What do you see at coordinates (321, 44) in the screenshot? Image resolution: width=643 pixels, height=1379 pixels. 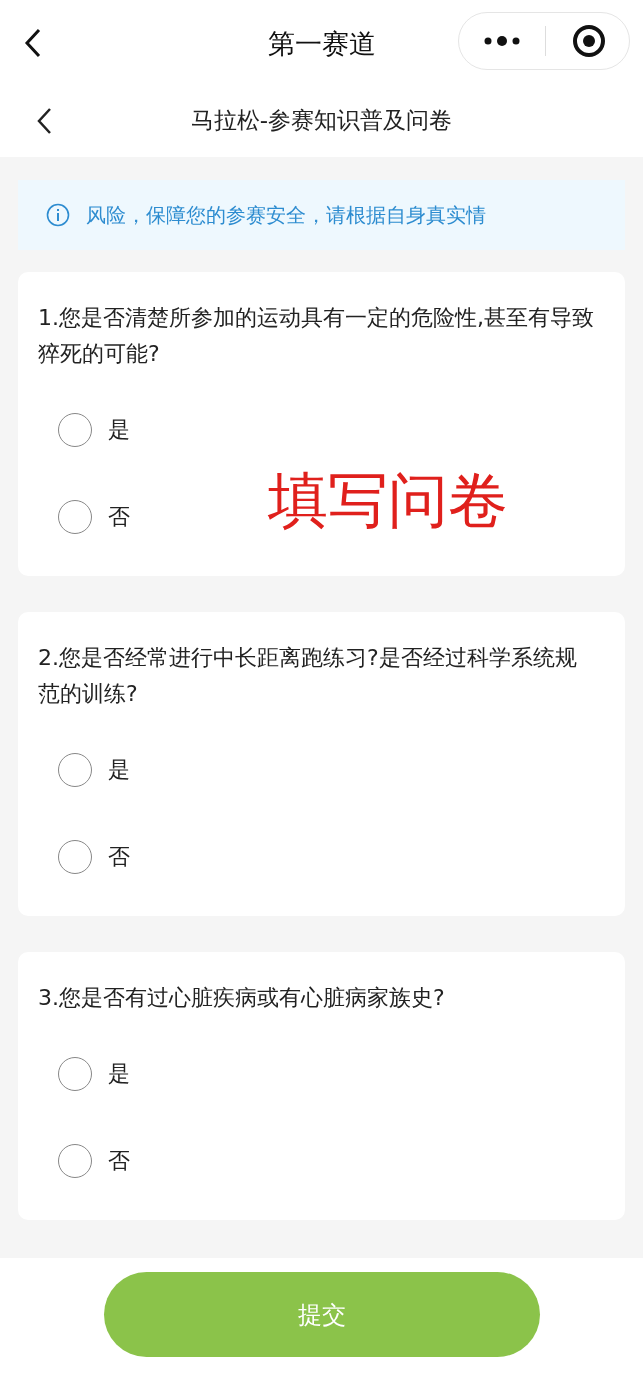 I see `nav-title: 第一赛道` at bounding box center [321, 44].